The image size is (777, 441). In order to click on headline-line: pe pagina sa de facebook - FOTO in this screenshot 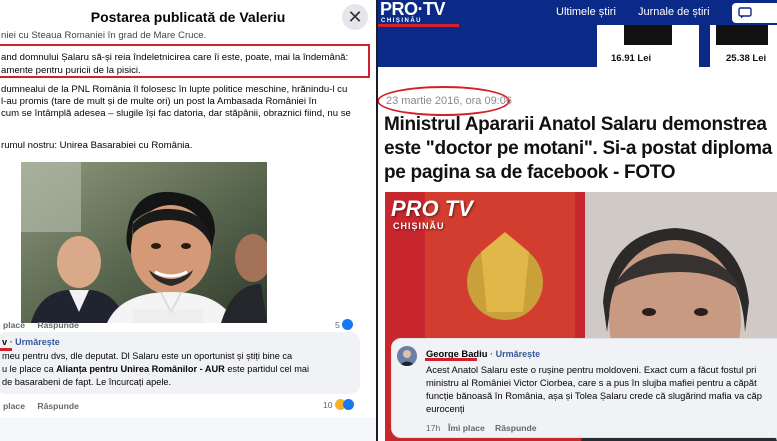, I will do `click(530, 172)`.